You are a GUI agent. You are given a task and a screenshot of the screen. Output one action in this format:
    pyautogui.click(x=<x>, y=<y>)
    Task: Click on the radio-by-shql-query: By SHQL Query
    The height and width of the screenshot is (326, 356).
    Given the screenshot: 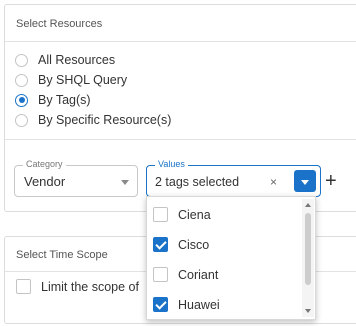 What is the action you would take?
    pyautogui.click(x=71, y=80)
    